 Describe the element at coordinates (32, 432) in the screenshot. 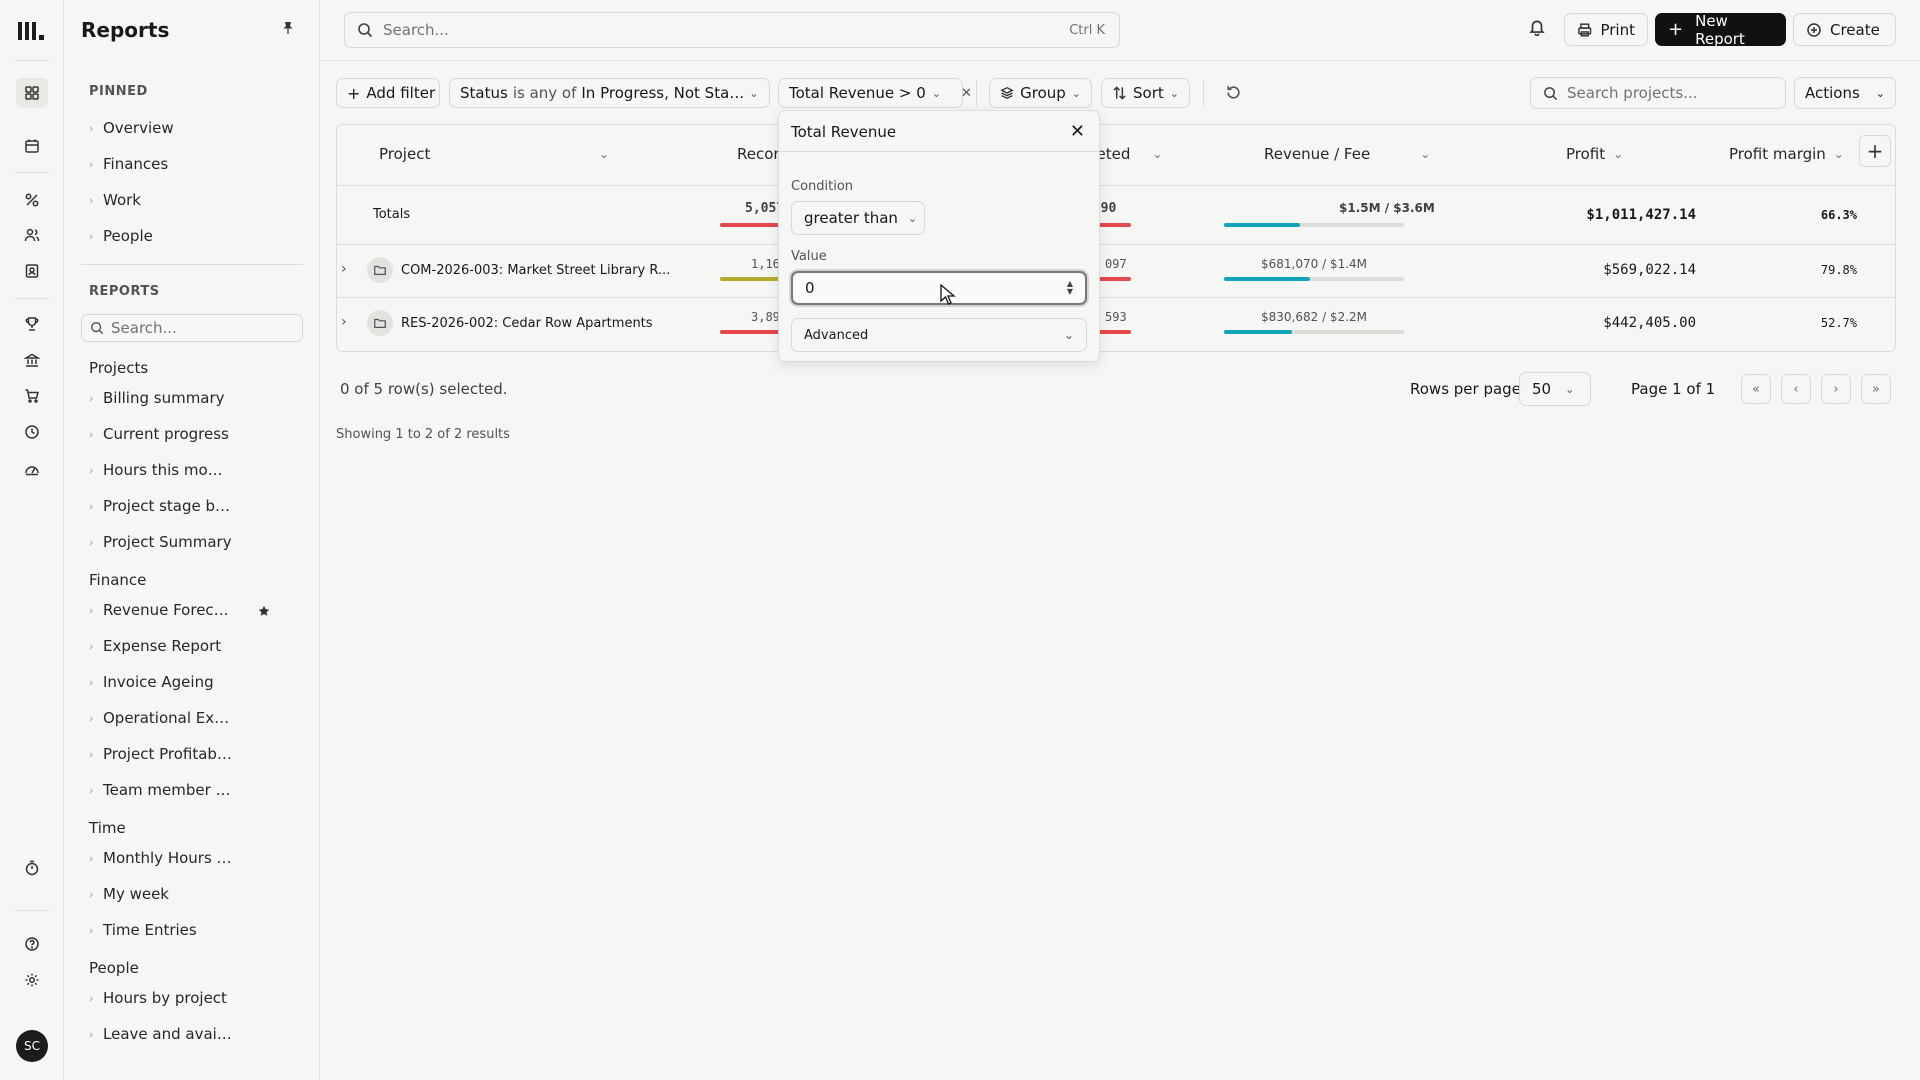

I see `clock-icon` at that location.